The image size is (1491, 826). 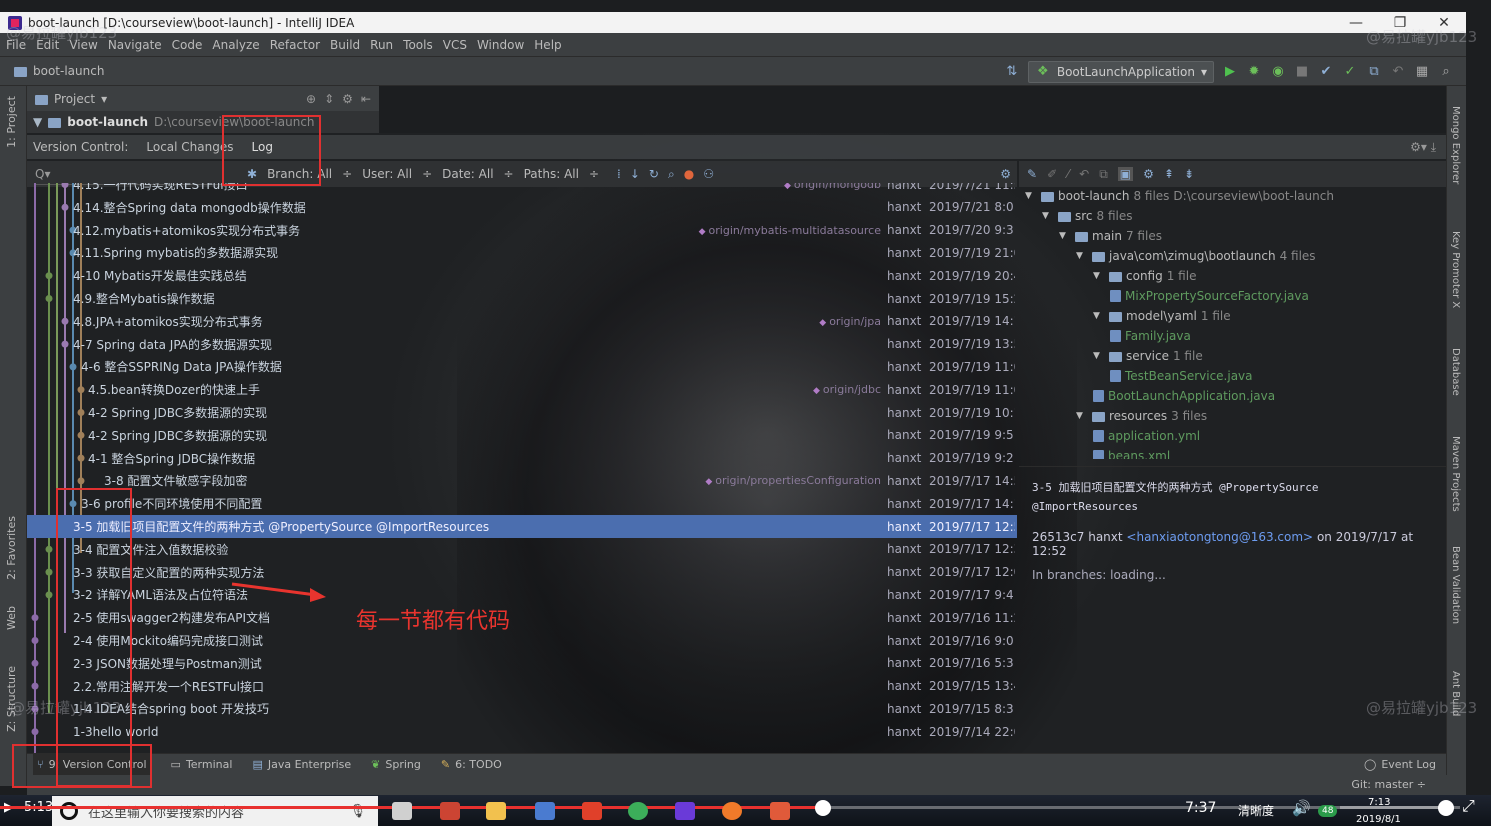 I want to click on commit-row: 3-2 详解YAML语法及占位符语法 hanxt 2019/7/17 9:4, so click(x=522, y=594).